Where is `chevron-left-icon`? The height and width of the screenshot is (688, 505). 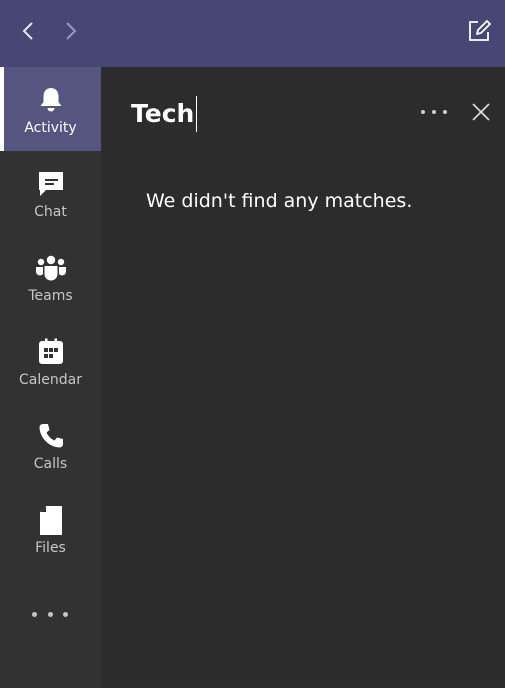
chevron-left-icon is located at coordinates (27, 31).